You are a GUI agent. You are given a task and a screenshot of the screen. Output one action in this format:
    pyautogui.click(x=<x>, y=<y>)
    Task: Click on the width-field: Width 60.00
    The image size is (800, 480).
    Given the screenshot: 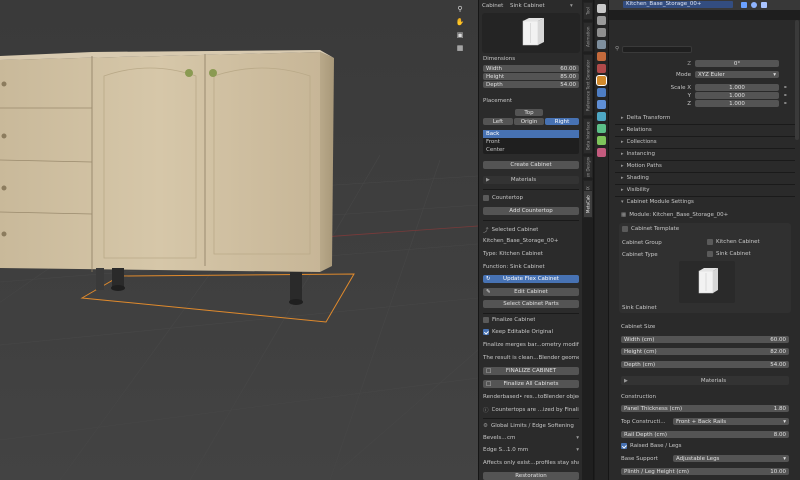 What is the action you would take?
    pyautogui.click(x=531, y=68)
    